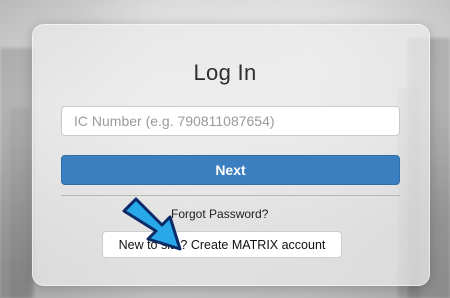 Image resolution: width=450 pixels, height=298 pixels. Describe the element at coordinates (219, 214) in the screenshot. I see `forgot-password-link: Forgot Password?` at that location.